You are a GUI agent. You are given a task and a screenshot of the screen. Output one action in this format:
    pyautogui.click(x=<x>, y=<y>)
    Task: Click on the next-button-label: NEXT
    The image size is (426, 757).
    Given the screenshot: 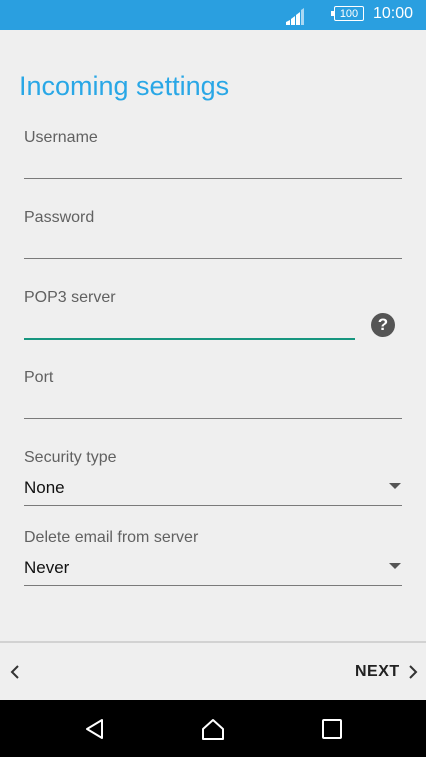 What is the action you would take?
    pyautogui.click(x=377, y=671)
    